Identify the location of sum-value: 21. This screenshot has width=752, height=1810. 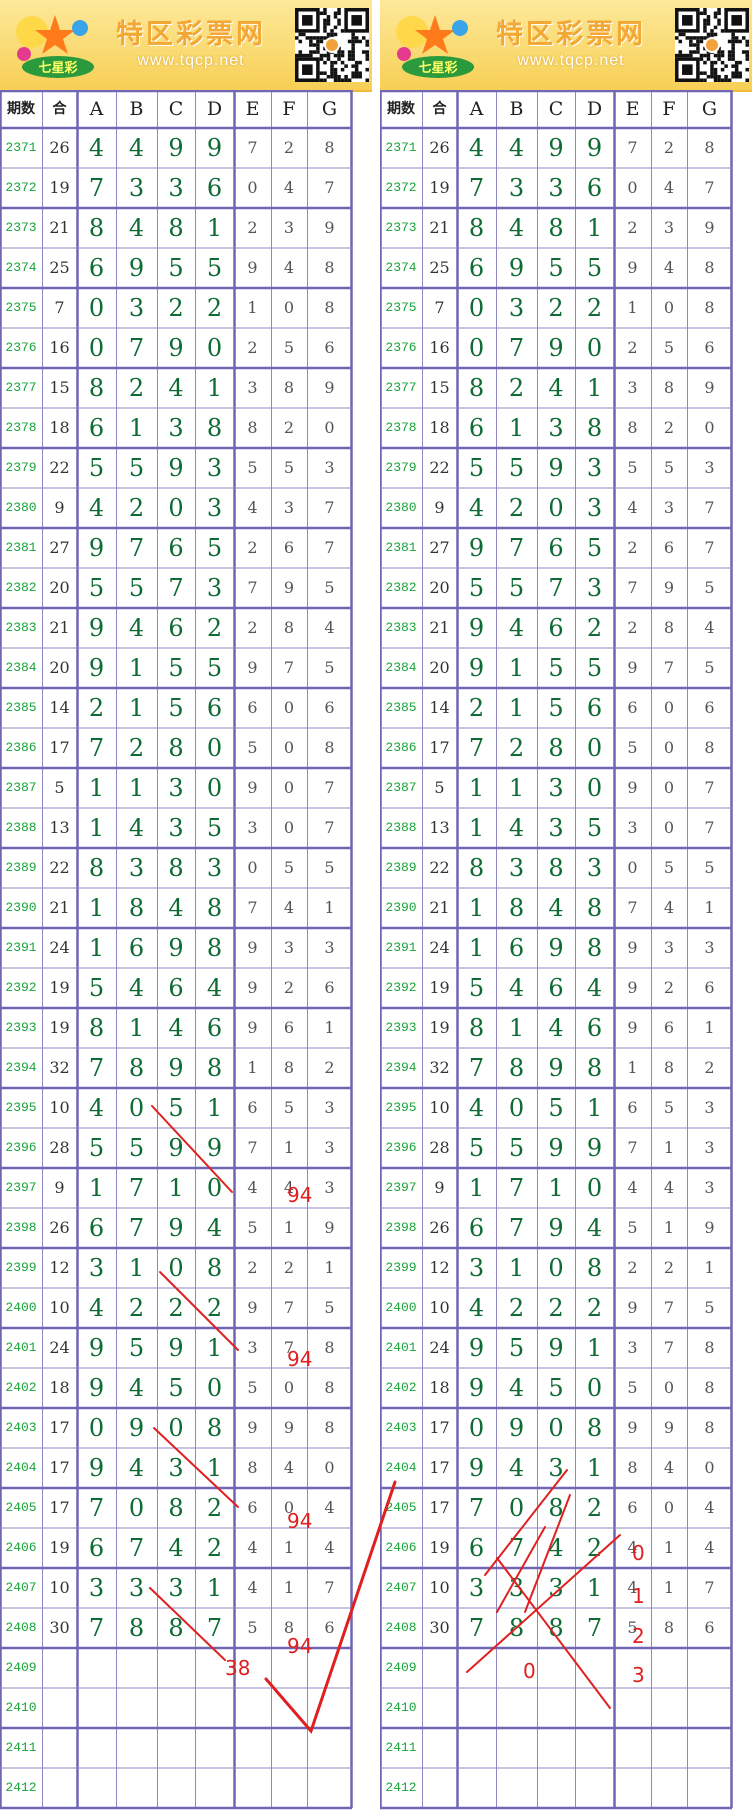
(439, 227).